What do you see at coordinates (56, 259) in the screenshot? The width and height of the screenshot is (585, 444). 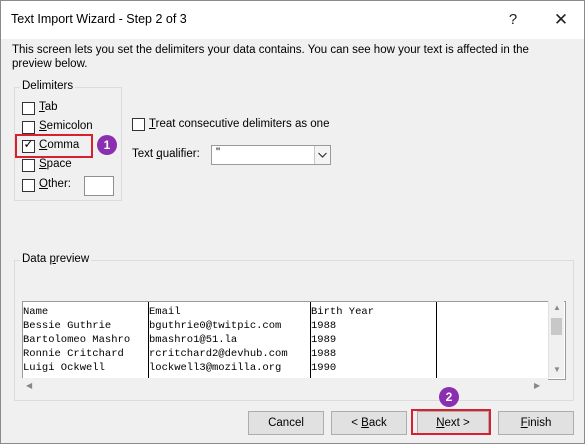 I see `data-preview-group-label: Data preview` at bounding box center [56, 259].